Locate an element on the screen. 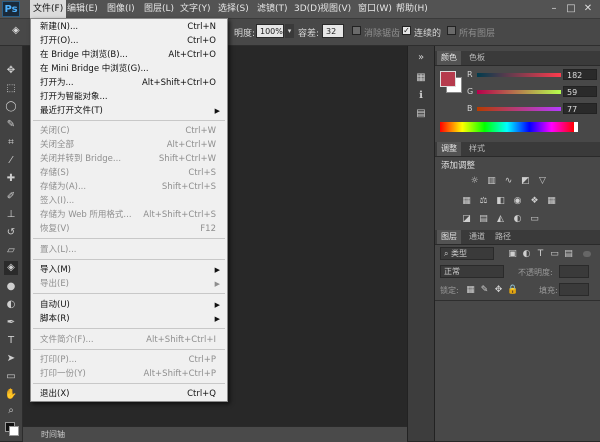 Image resolution: width=600 pixels, height=442 pixels. threshold-icon: ◭ is located at coordinates (500, 219).